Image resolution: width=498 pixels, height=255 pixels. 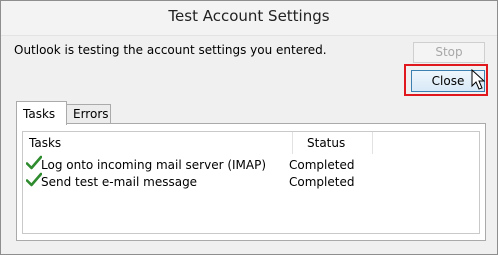 I want to click on column-header-status: Status, so click(x=333, y=143).